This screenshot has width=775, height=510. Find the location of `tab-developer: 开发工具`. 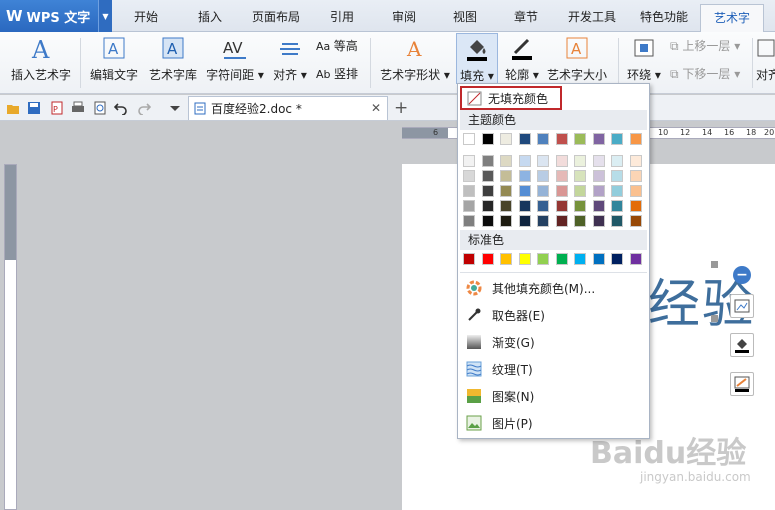

tab-developer: 开发工具 is located at coordinates (592, 16).